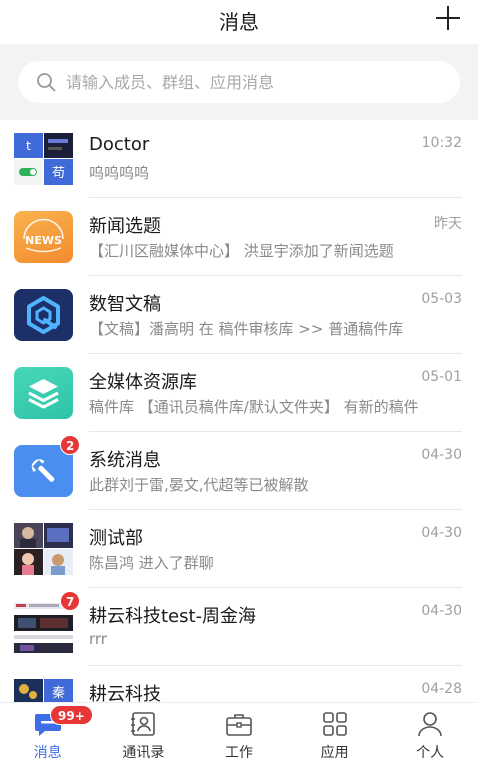 This screenshot has width=478, height=768. What do you see at coordinates (43, 315) in the screenshot?
I see `manuscript-app-icon` at bounding box center [43, 315].